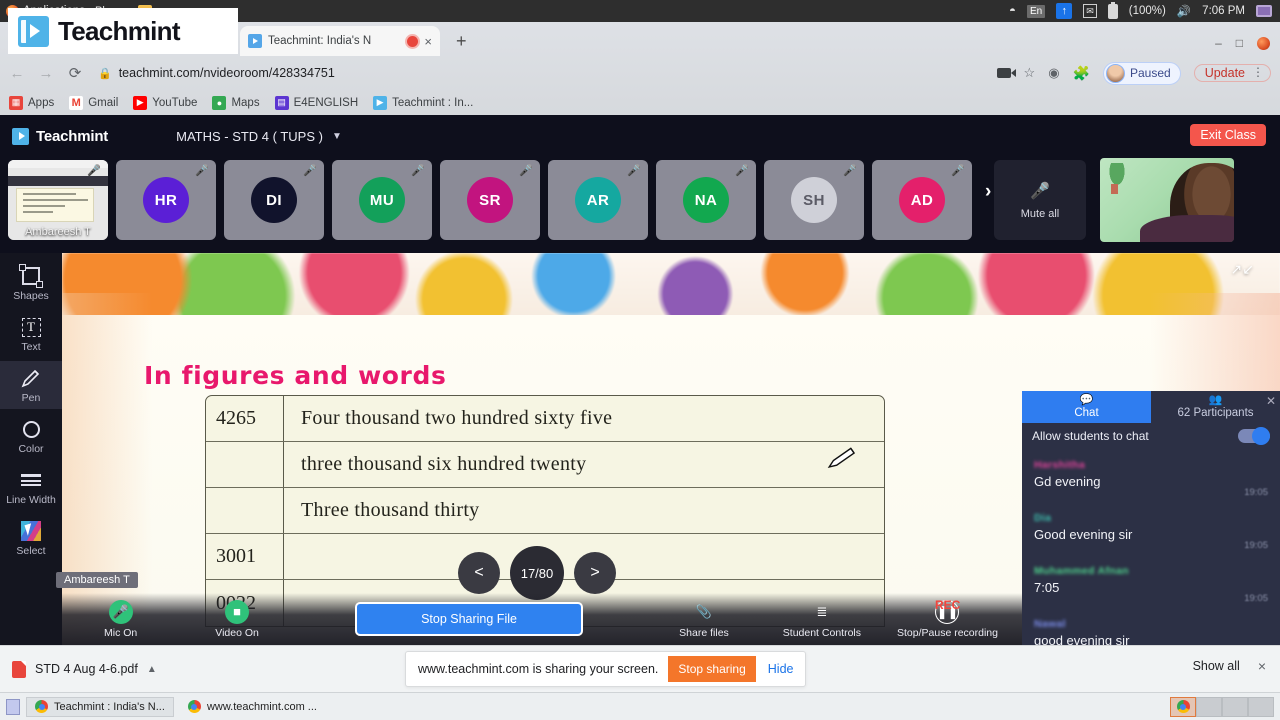 Image resolution: width=1280 pixels, height=720 pixels. I want to click on tool-select: Select, so click(31, 538).